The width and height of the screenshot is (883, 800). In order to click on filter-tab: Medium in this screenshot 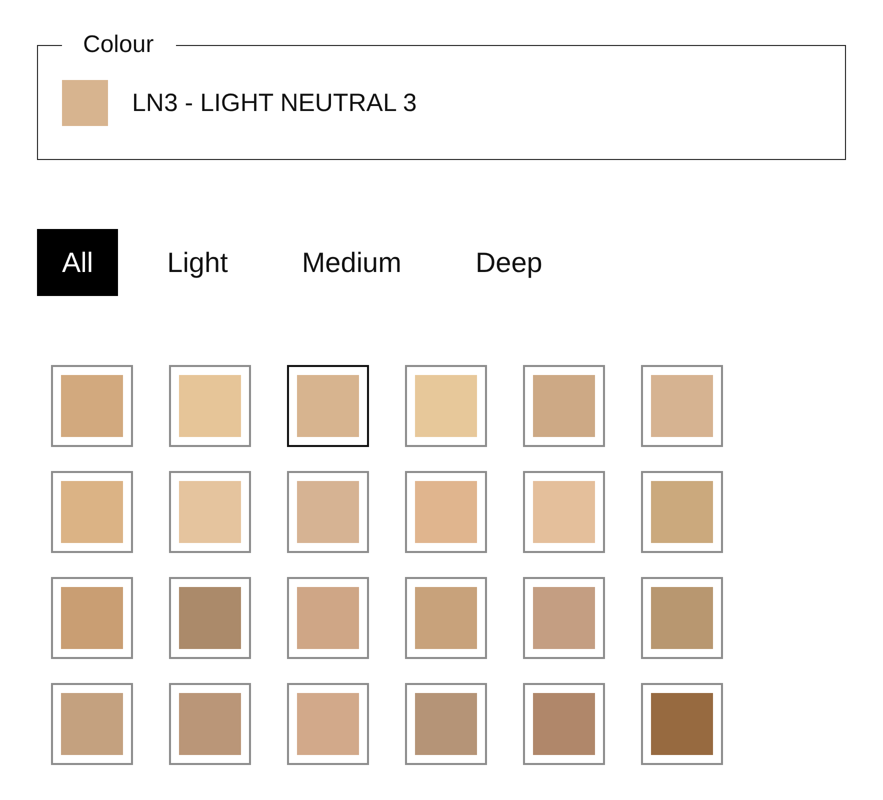, I will do `click(351, 262)`.